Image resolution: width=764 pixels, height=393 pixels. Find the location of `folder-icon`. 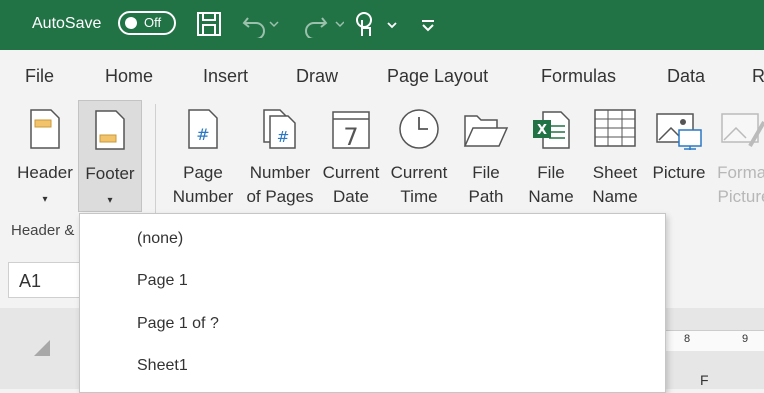

folder-icon is located at coordinates (486, 132).